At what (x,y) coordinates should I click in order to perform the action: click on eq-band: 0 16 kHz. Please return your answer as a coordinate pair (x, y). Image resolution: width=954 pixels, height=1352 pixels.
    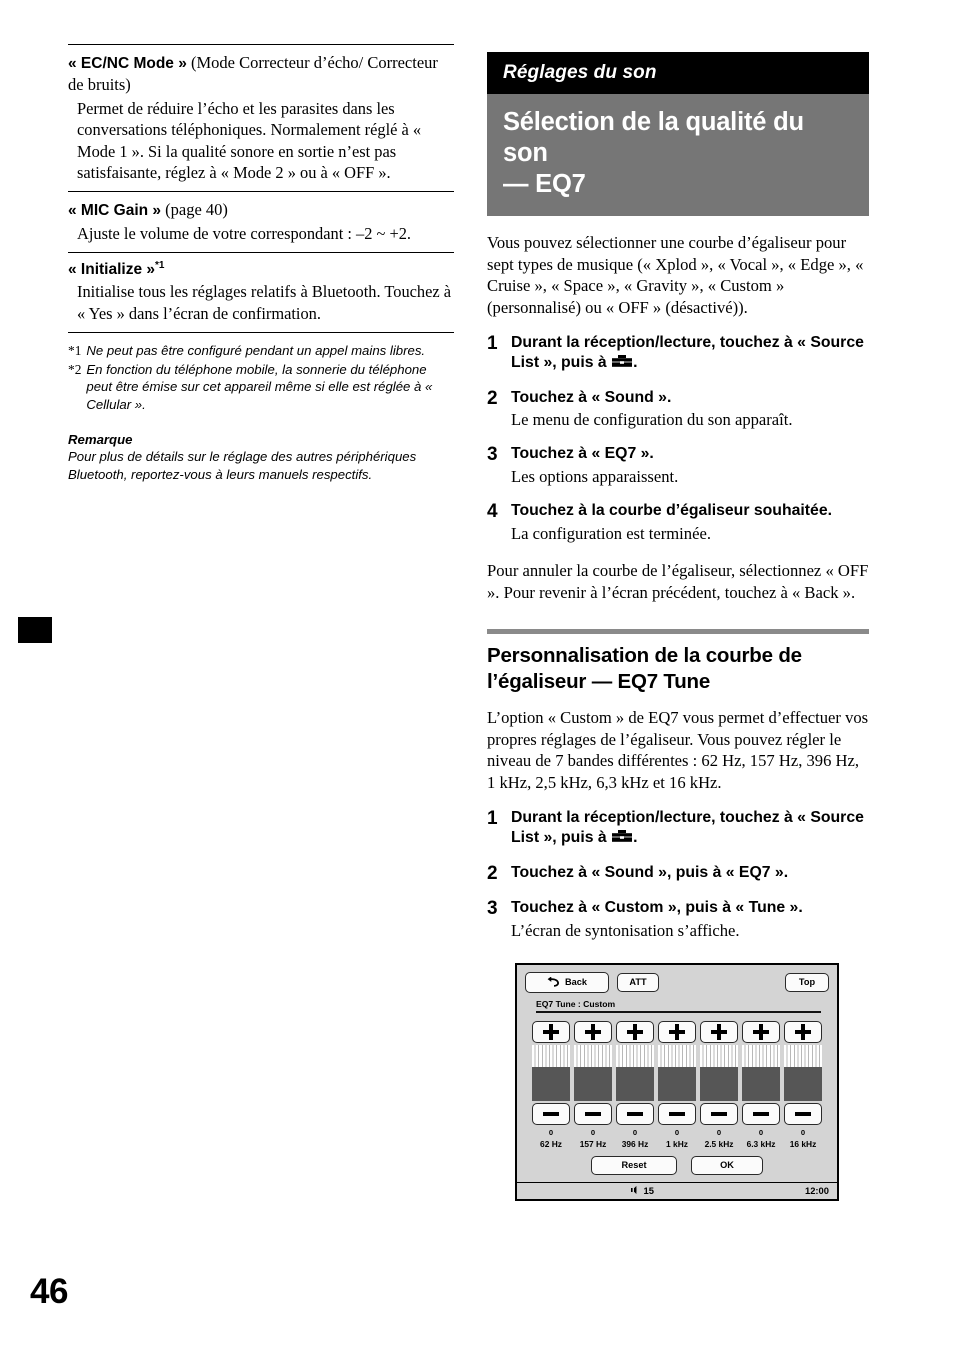
    Looking at the image, I should click on (803, 1084).